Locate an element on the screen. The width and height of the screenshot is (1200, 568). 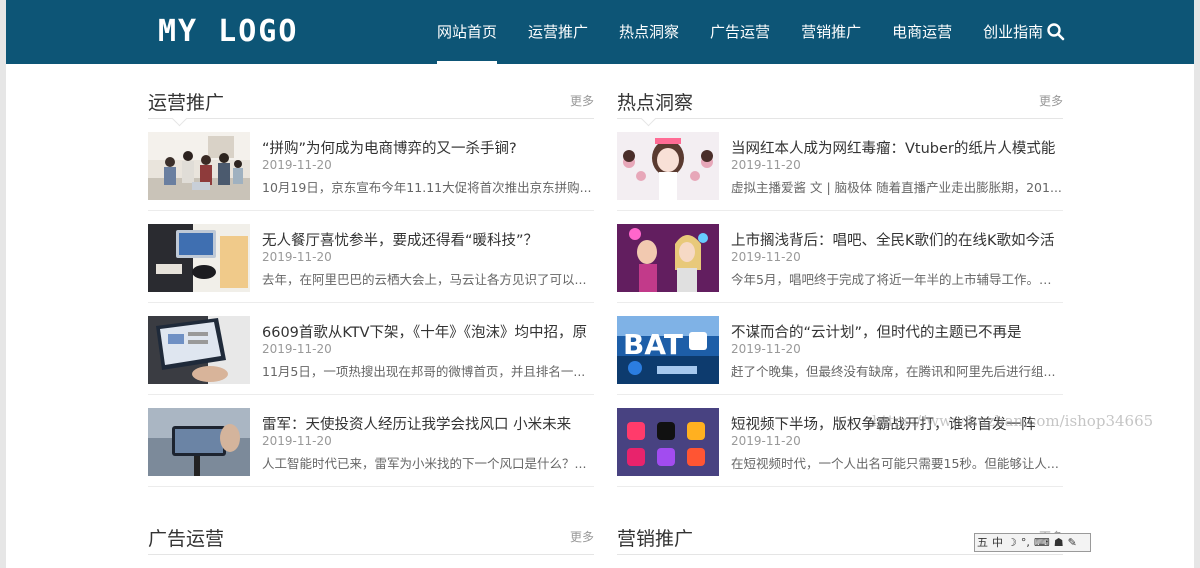
main-nav: 网站首页 运营推广 热点洞察 广告运营 营销推广 电商运营 创业指南 is located at coordinates (742, 32).